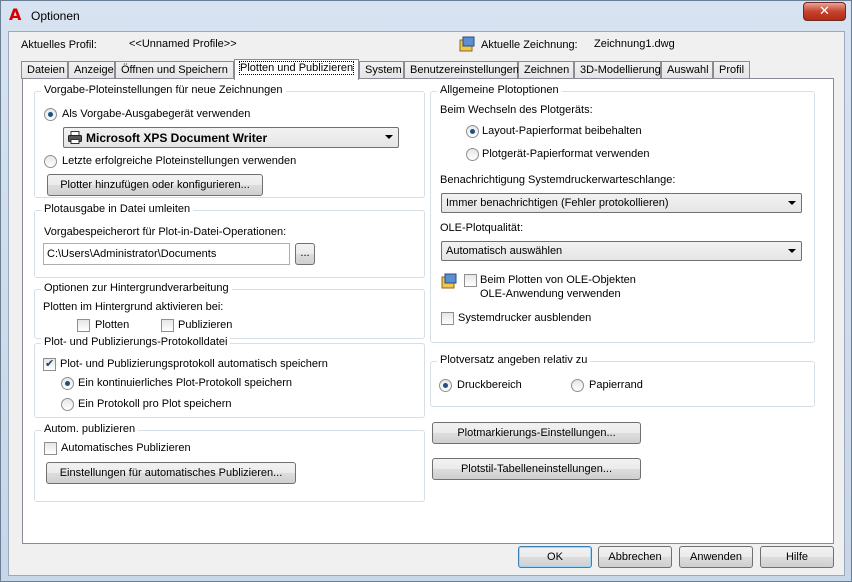  I want to click on tab-system: System, so click(381, 70).